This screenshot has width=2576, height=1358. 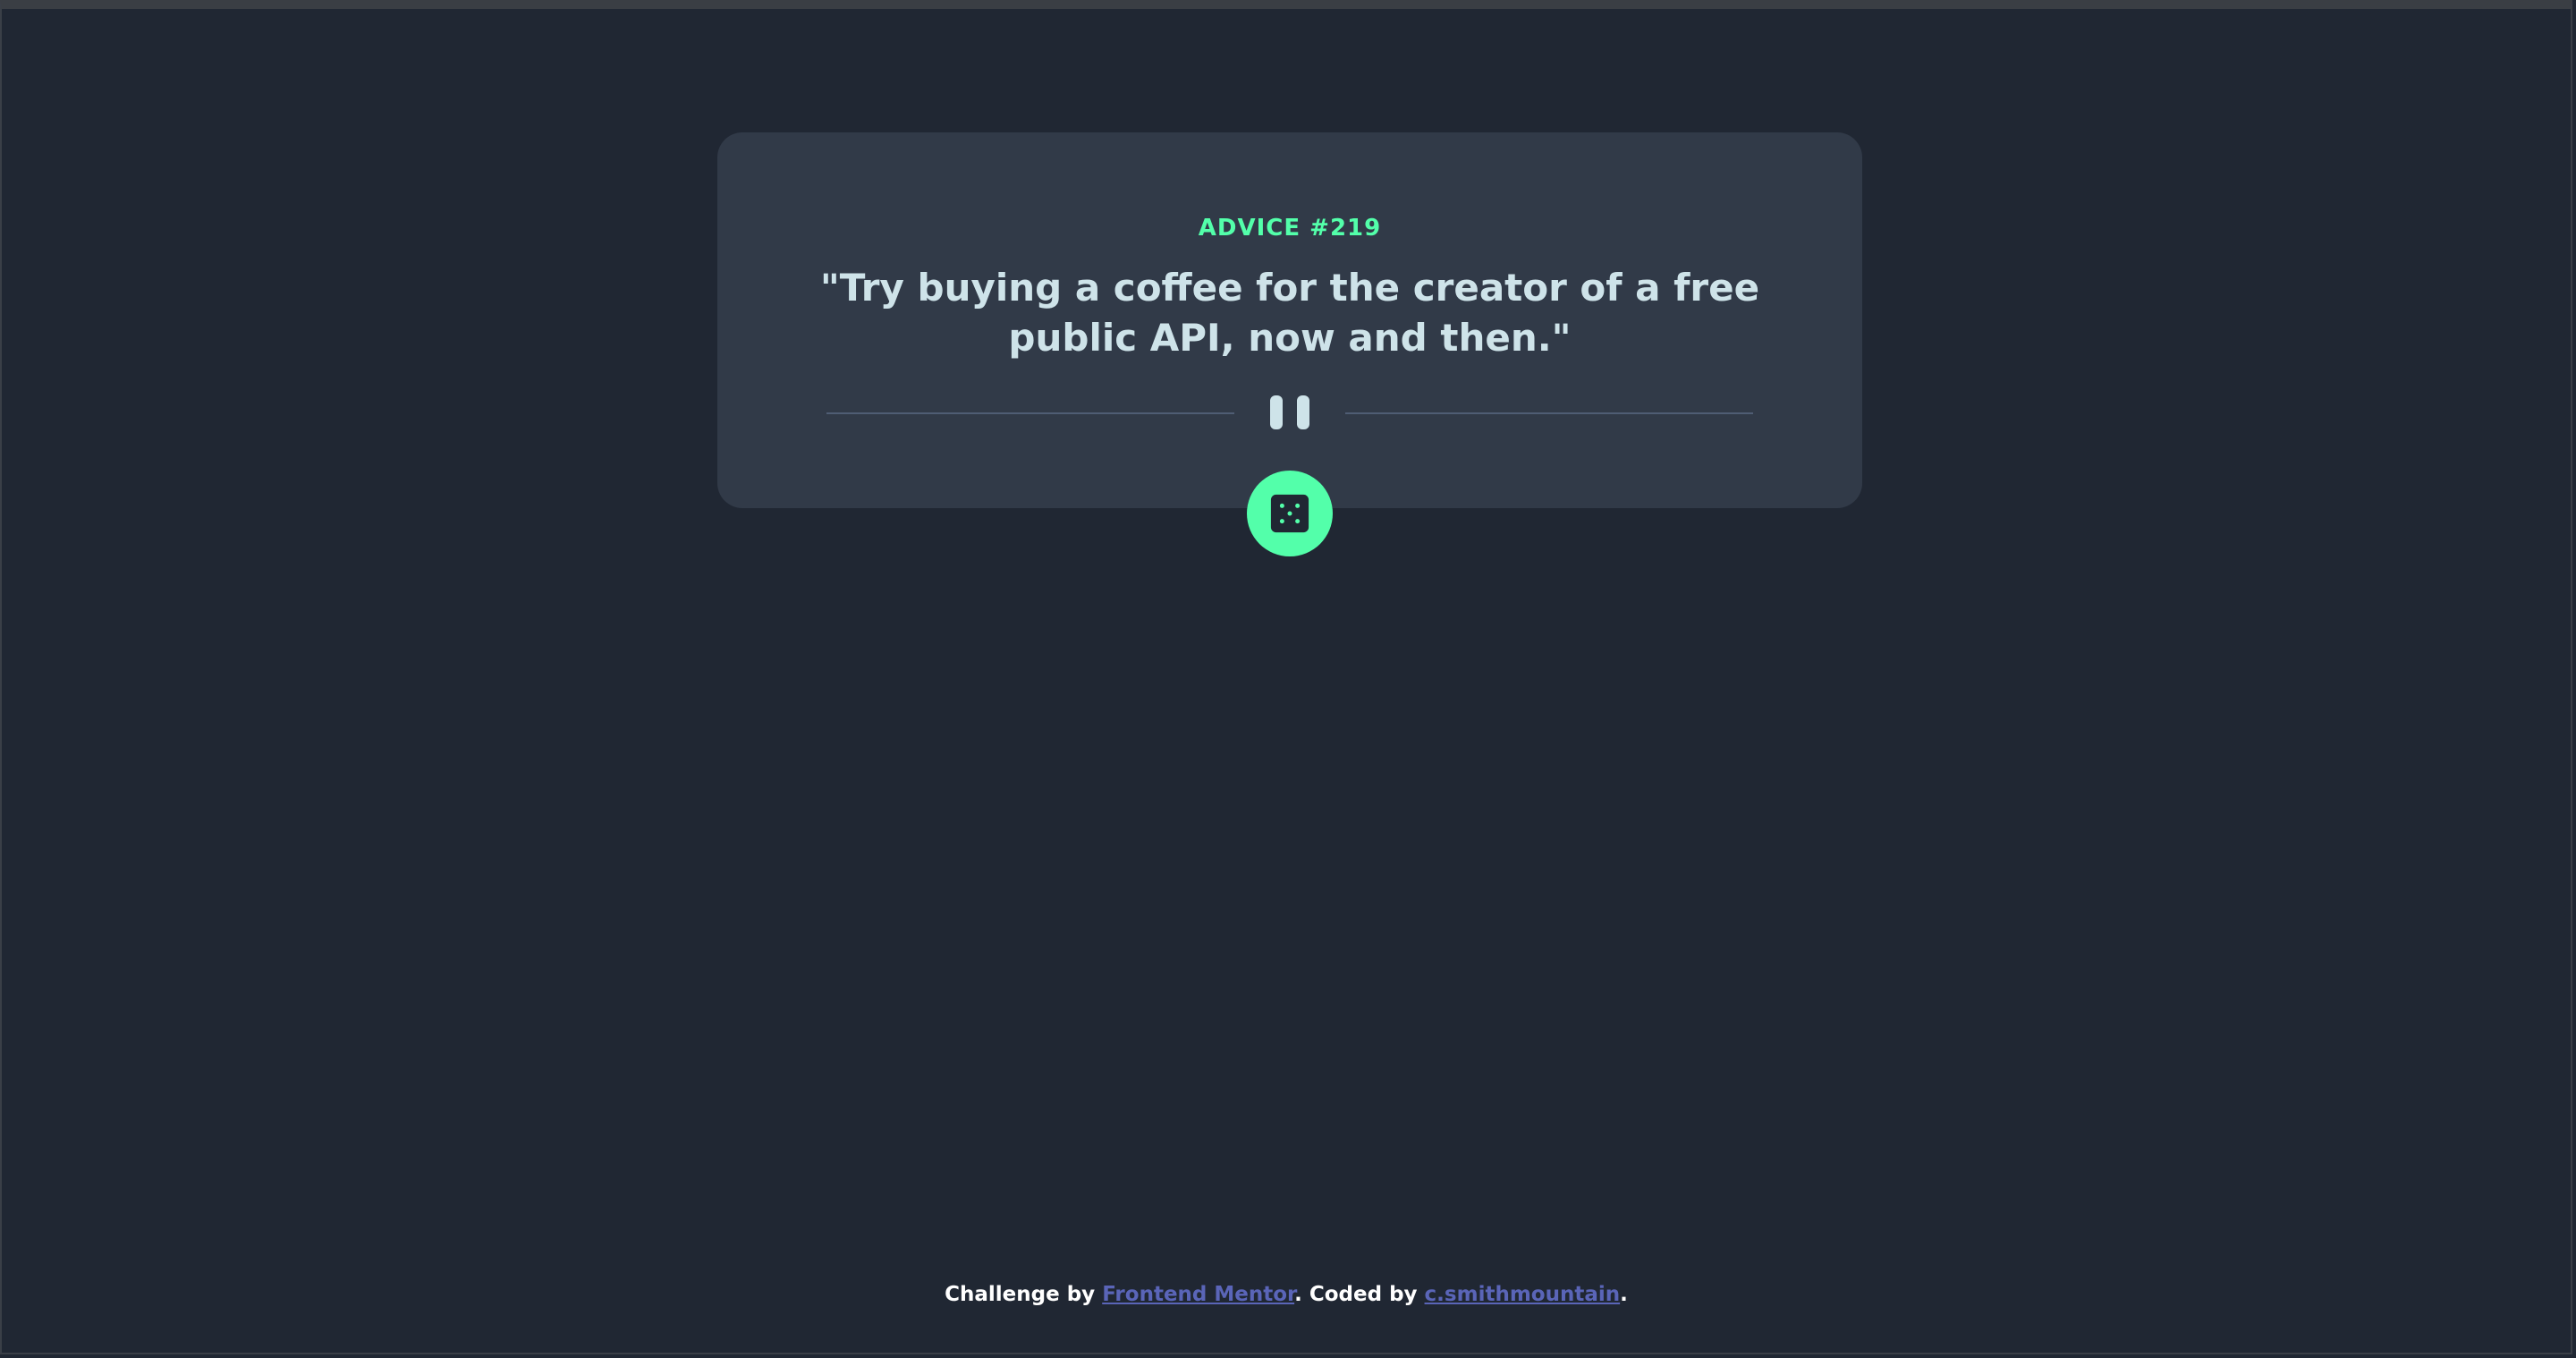 I want to click on advice-id: ADVICE #219, so click(x=1290, y=229).